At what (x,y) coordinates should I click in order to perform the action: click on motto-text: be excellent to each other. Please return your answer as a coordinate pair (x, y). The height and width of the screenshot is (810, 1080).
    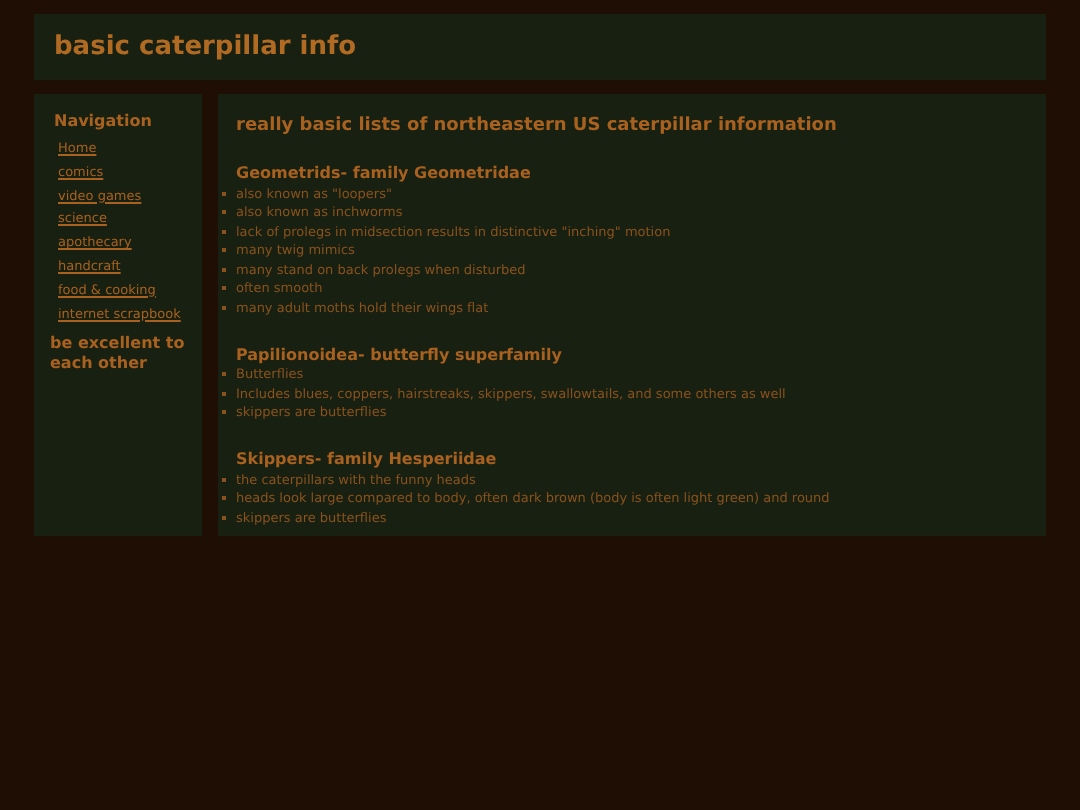
    Looking at the image, I should click on (118, 354).